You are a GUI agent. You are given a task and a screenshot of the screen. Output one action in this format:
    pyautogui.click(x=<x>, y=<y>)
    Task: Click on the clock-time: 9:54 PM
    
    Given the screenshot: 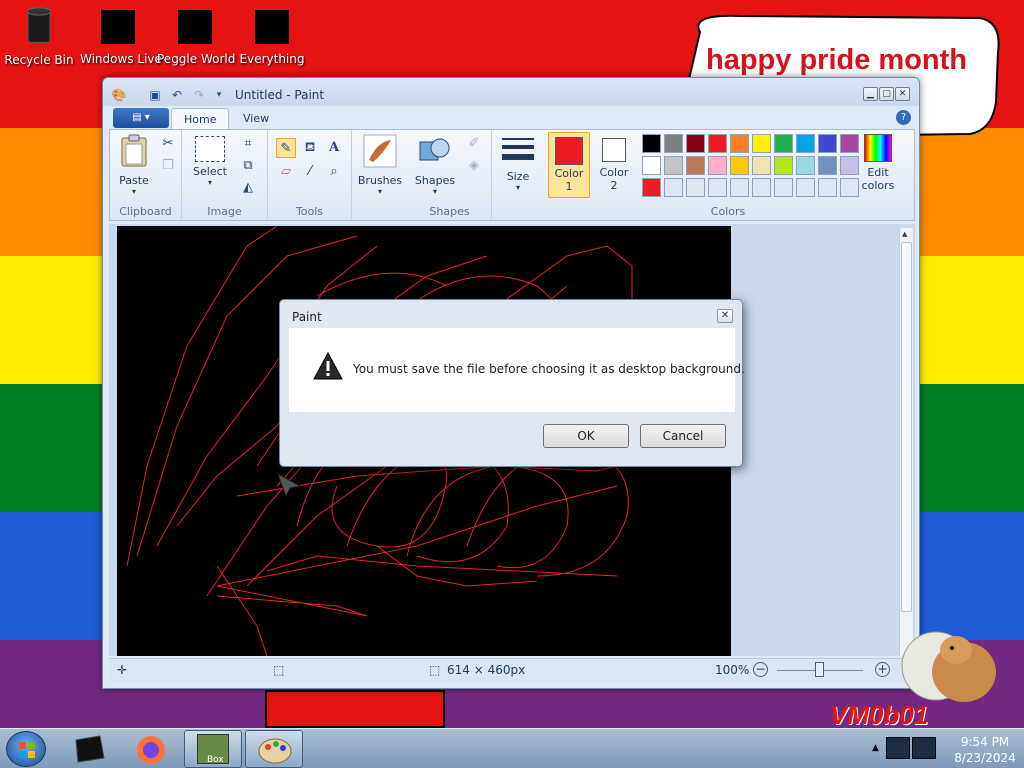 What is the action you would take?
    pyautogui.click(x=985, y=742)
    